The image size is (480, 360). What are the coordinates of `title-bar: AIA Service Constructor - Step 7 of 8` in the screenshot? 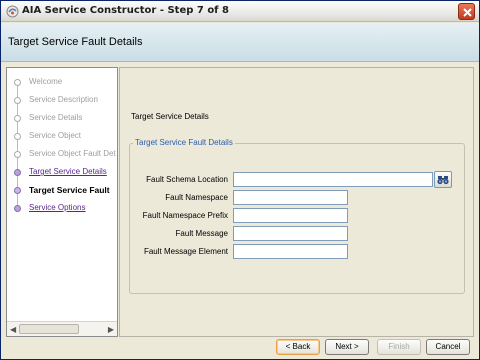 It's located at (240, 11).